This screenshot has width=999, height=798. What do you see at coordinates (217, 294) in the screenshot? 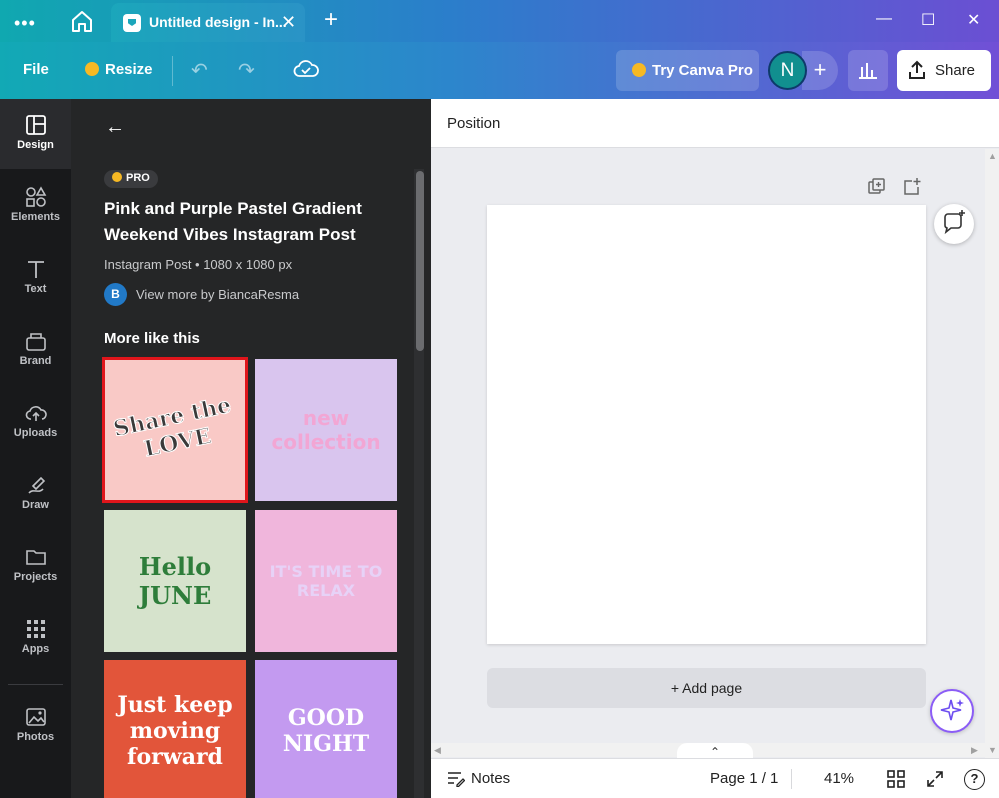
I see `author-link: View more by BiancaResma` at bounding box center [217, 294].